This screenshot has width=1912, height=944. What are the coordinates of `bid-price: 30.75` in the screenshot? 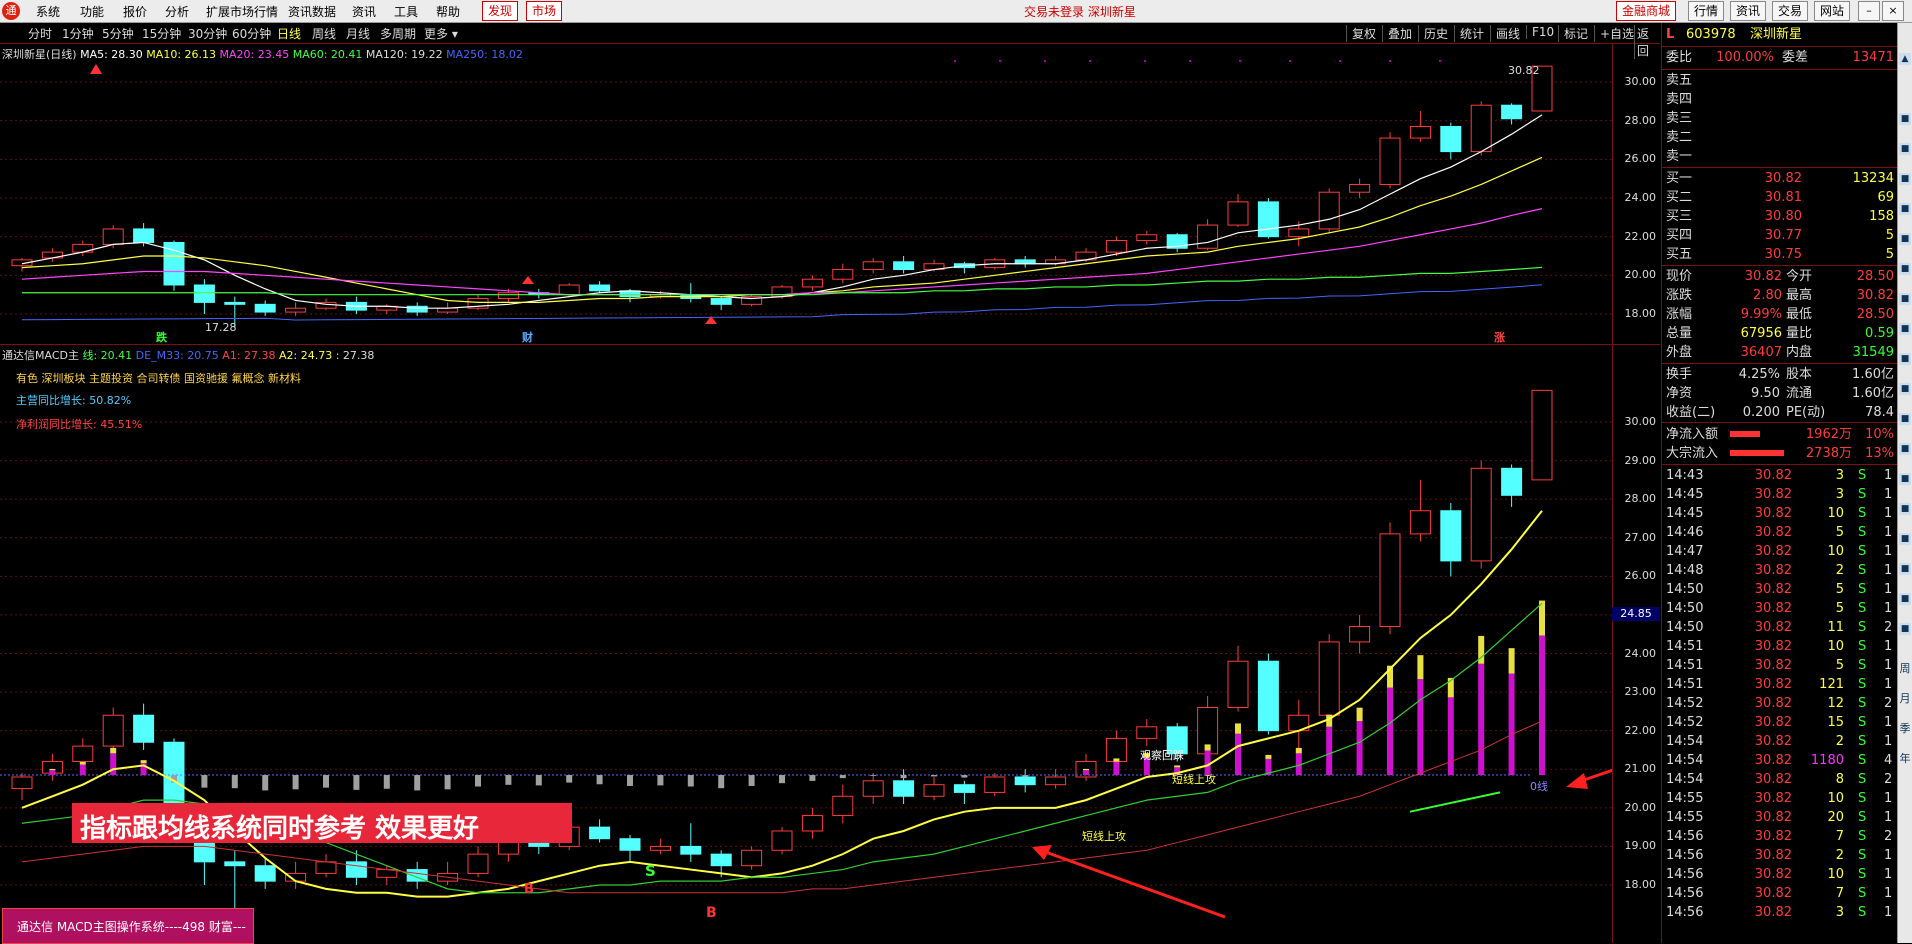 It's located at (1762, 254).